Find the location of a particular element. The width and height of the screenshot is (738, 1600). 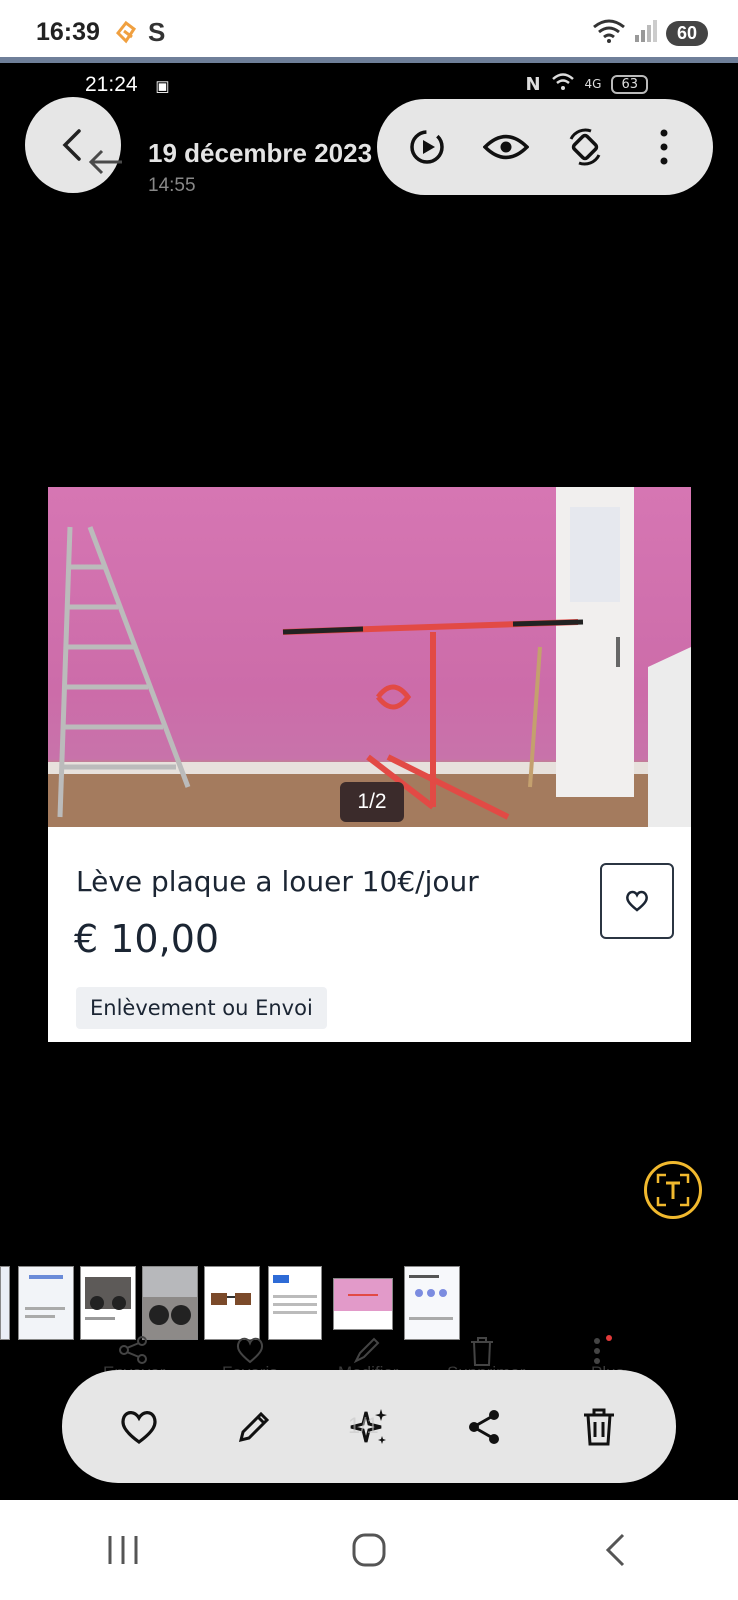

photo-date-block: 19 décembre 2023 14:55 is located at coordinates (260, 167).